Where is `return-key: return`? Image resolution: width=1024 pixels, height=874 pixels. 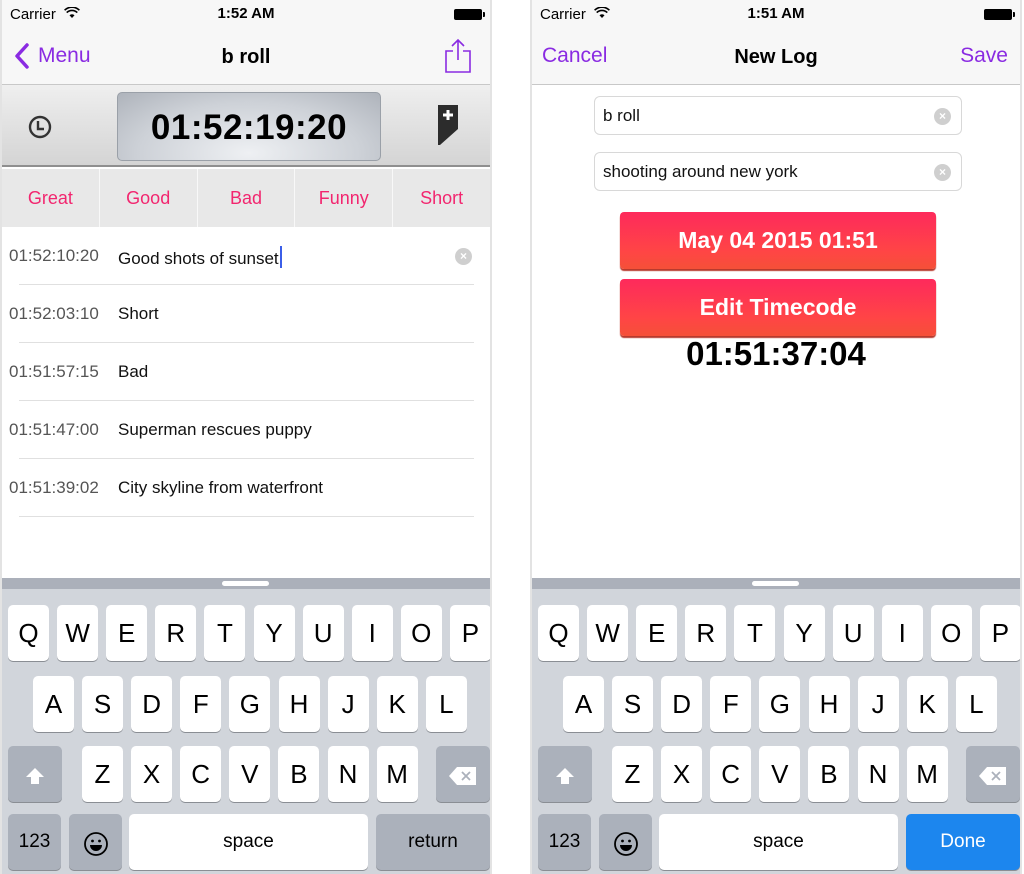 return-key: return is located at coordinates (433, 842).